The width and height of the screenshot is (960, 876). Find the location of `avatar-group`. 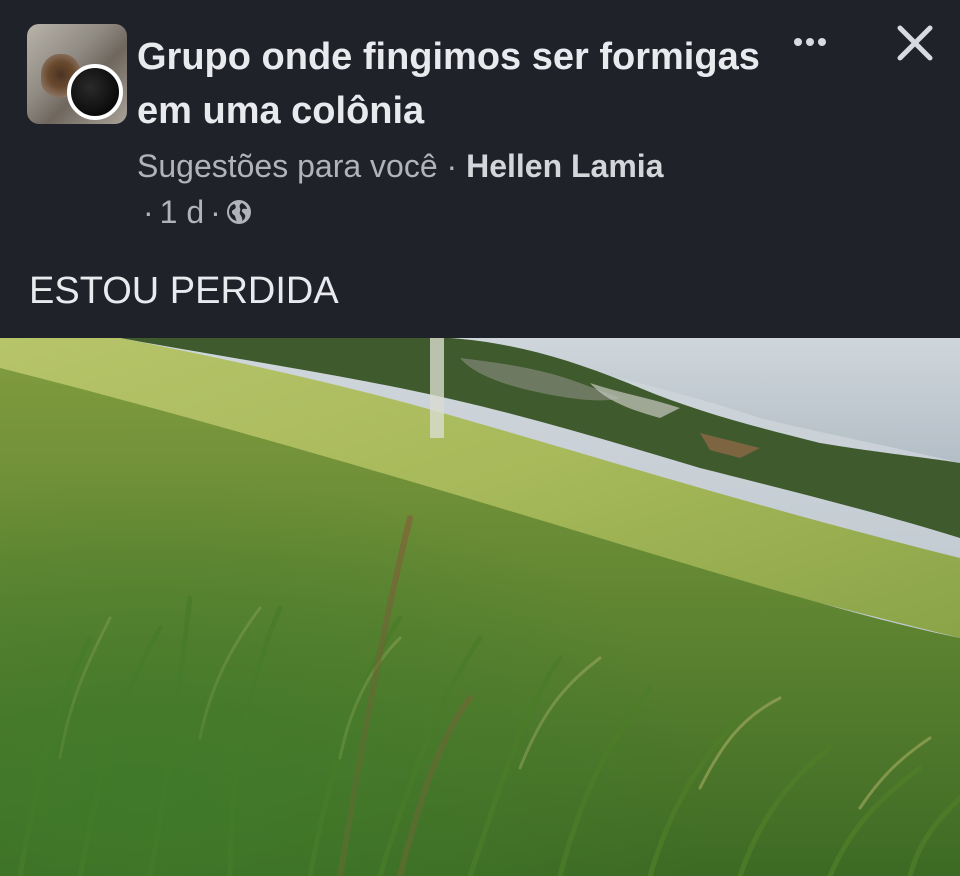

avatar-group is located at coordinates (77, 74).